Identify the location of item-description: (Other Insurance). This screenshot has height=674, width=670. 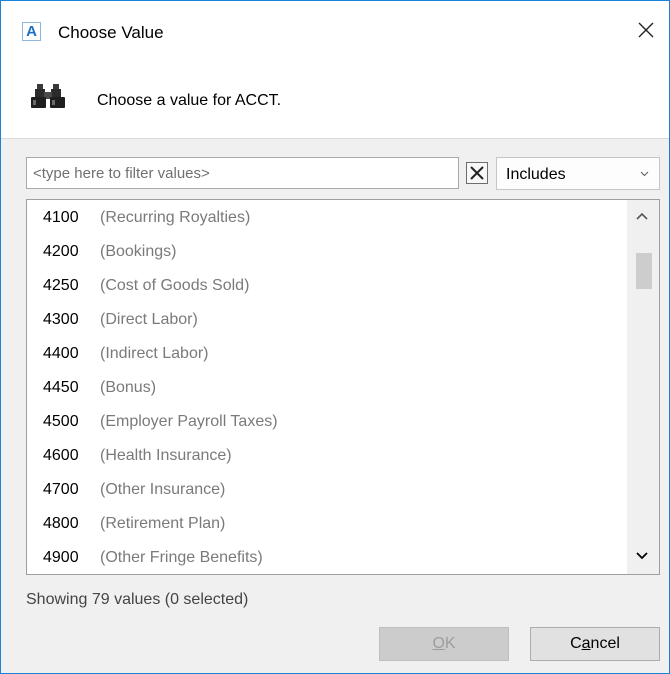
(163, 489).